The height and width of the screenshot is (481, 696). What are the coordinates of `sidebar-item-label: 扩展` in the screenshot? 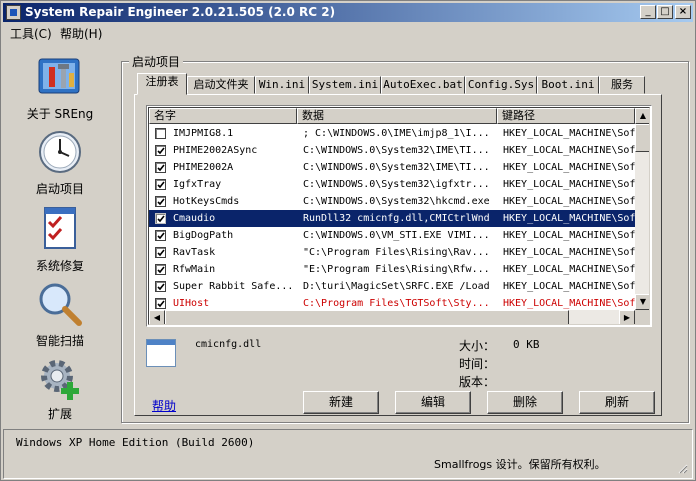 It's located at (59, 414).